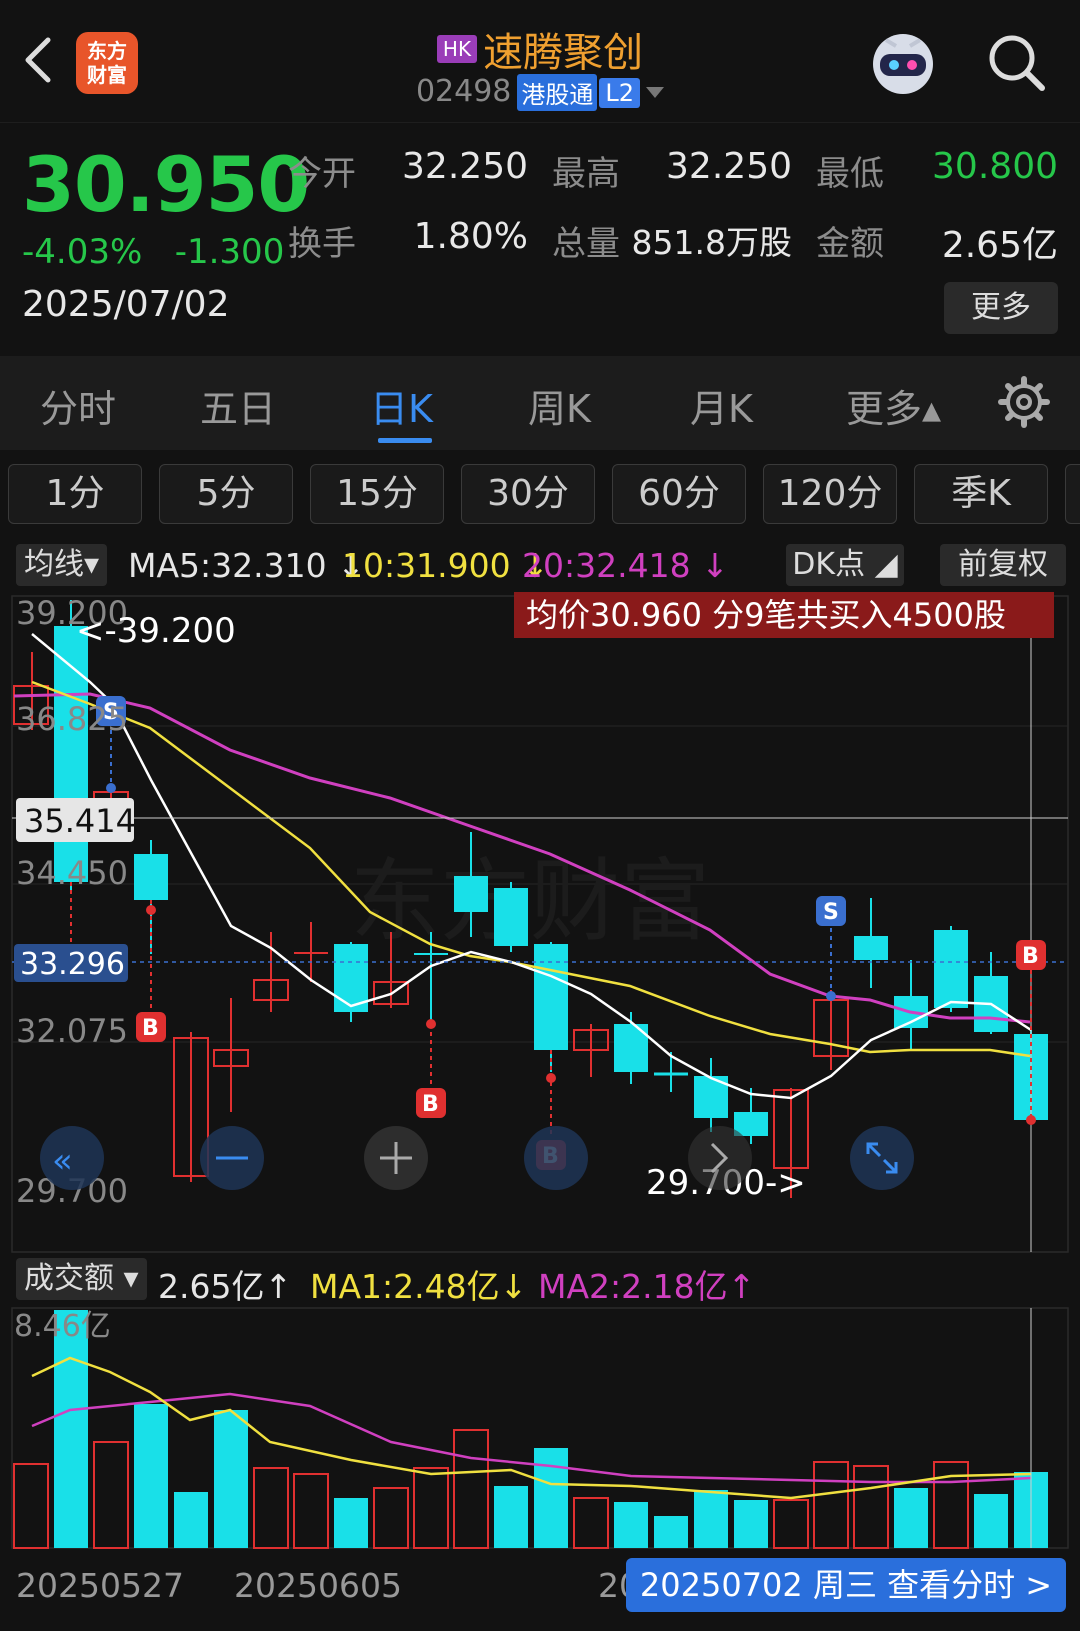  What do you see at coordinates (72, 719) in the screenshot?
I see `y-label: 36.825` at bounding box center [72, 719].